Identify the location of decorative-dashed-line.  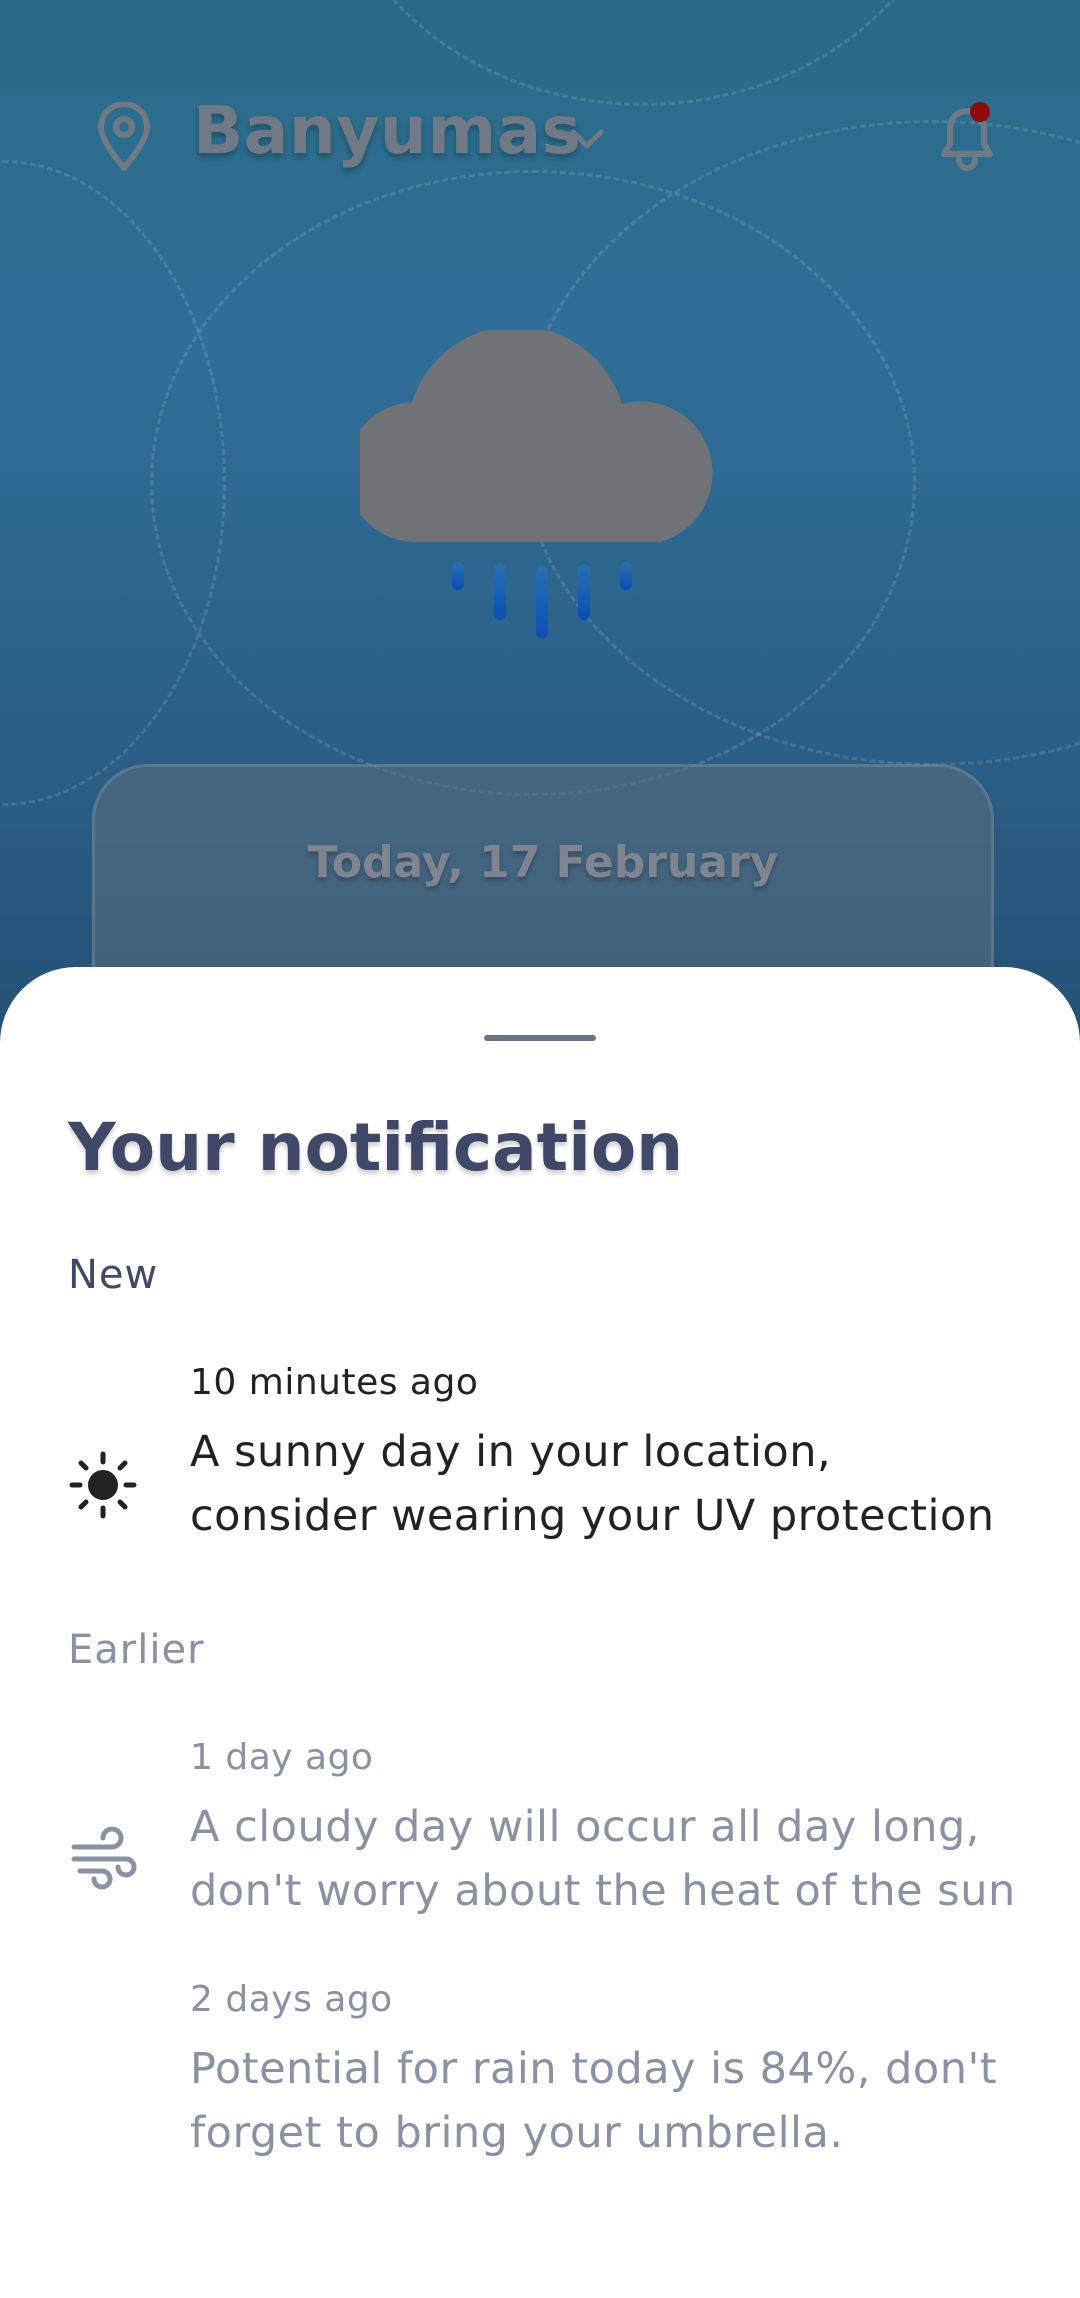
(643, 53).